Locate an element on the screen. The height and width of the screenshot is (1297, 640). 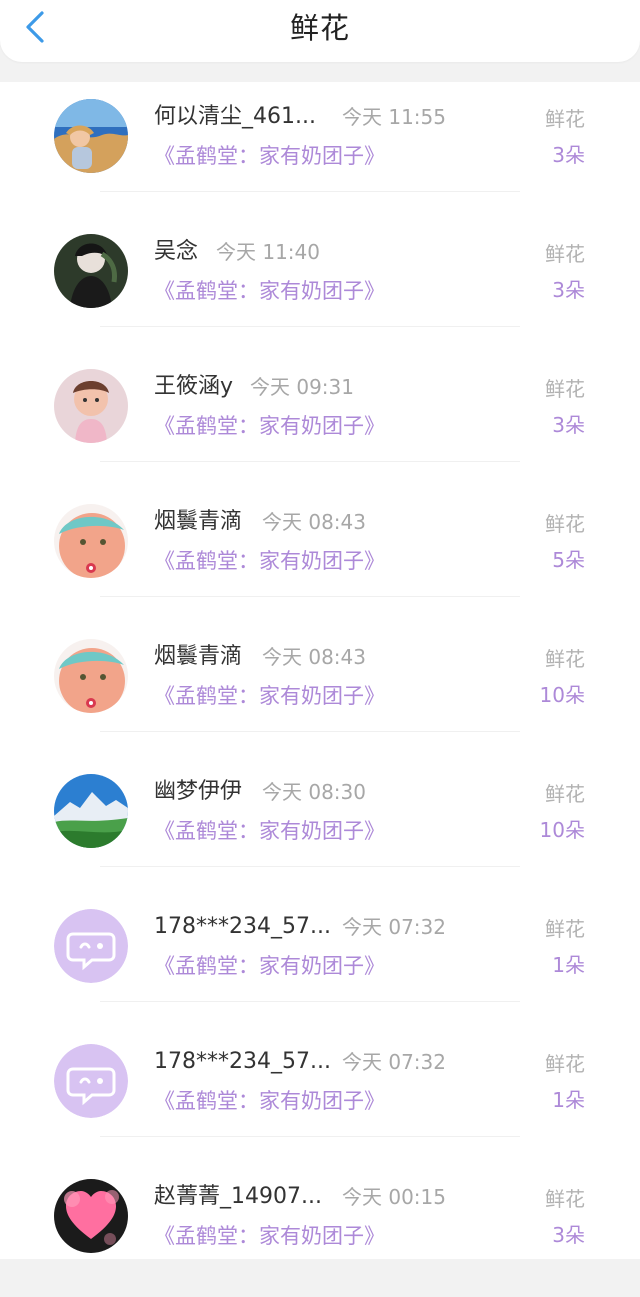
list-item: 烟鬟青滴 今天 08:43 《孟鹤堂：家有奶团子》 鲜花 5朵 is located at coordinates (320, 554).